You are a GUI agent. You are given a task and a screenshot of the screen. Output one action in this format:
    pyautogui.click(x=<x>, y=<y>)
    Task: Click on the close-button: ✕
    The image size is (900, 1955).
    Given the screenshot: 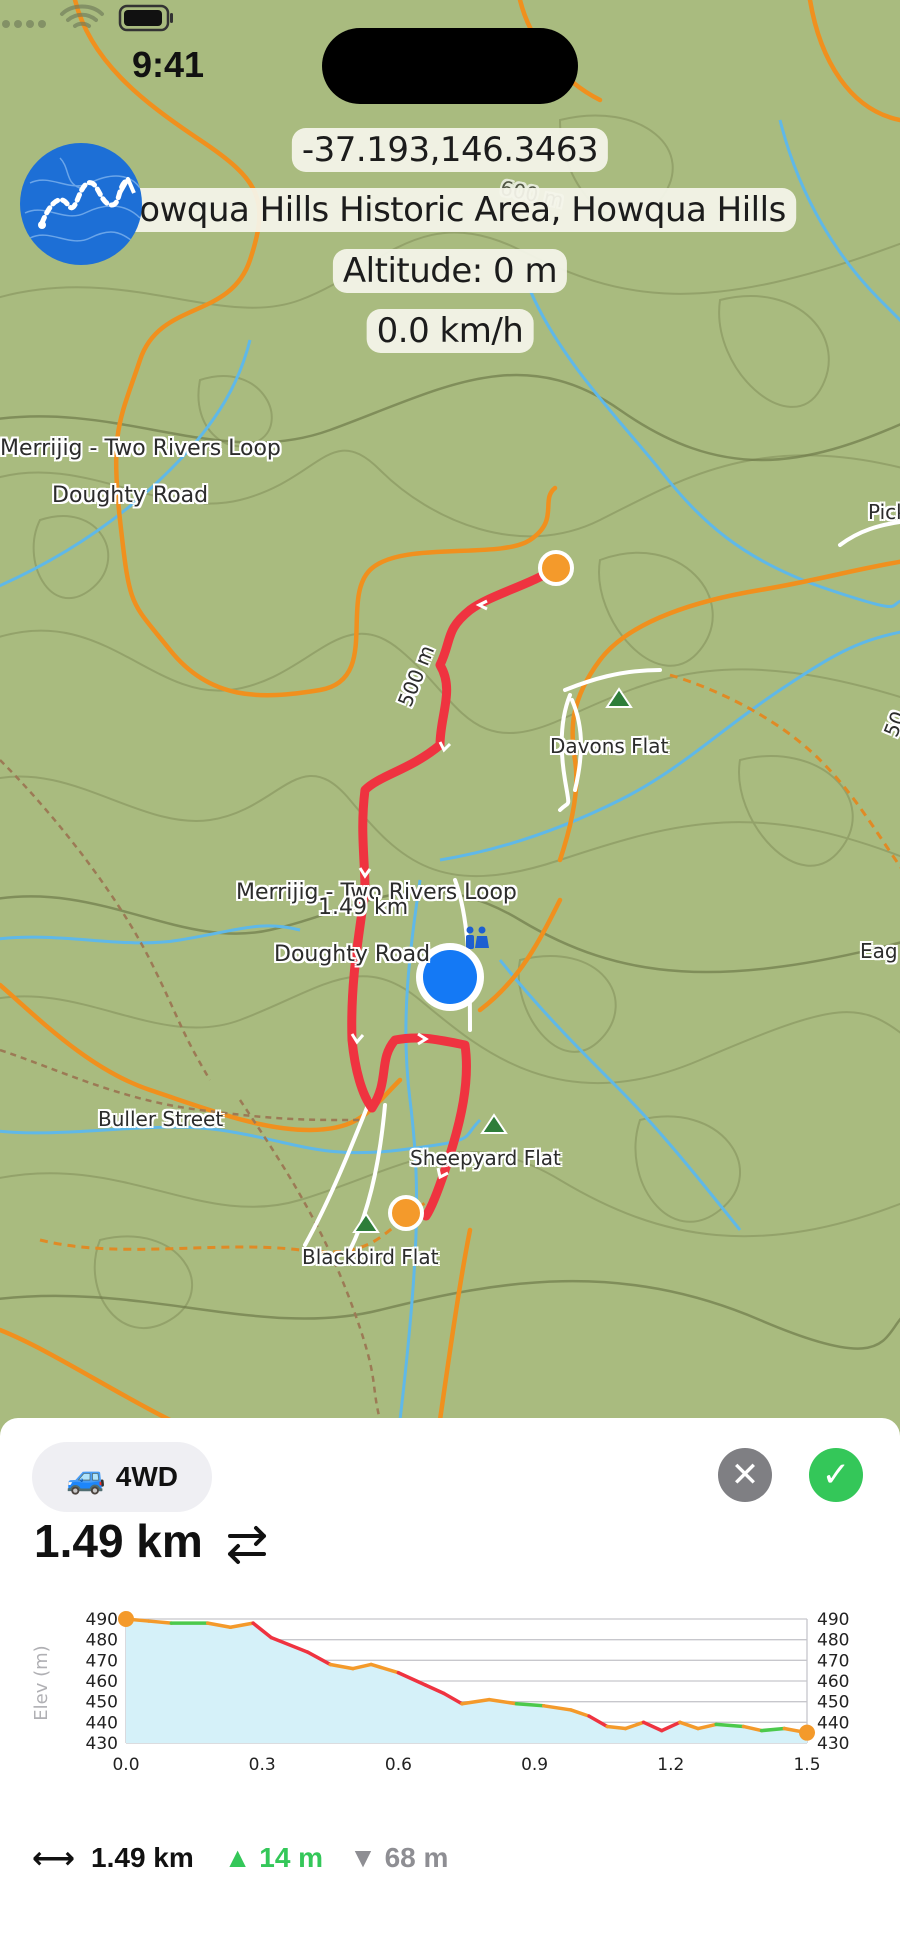 What is the action you would take?
    pyautogui.click(x=745, y=1475)
    